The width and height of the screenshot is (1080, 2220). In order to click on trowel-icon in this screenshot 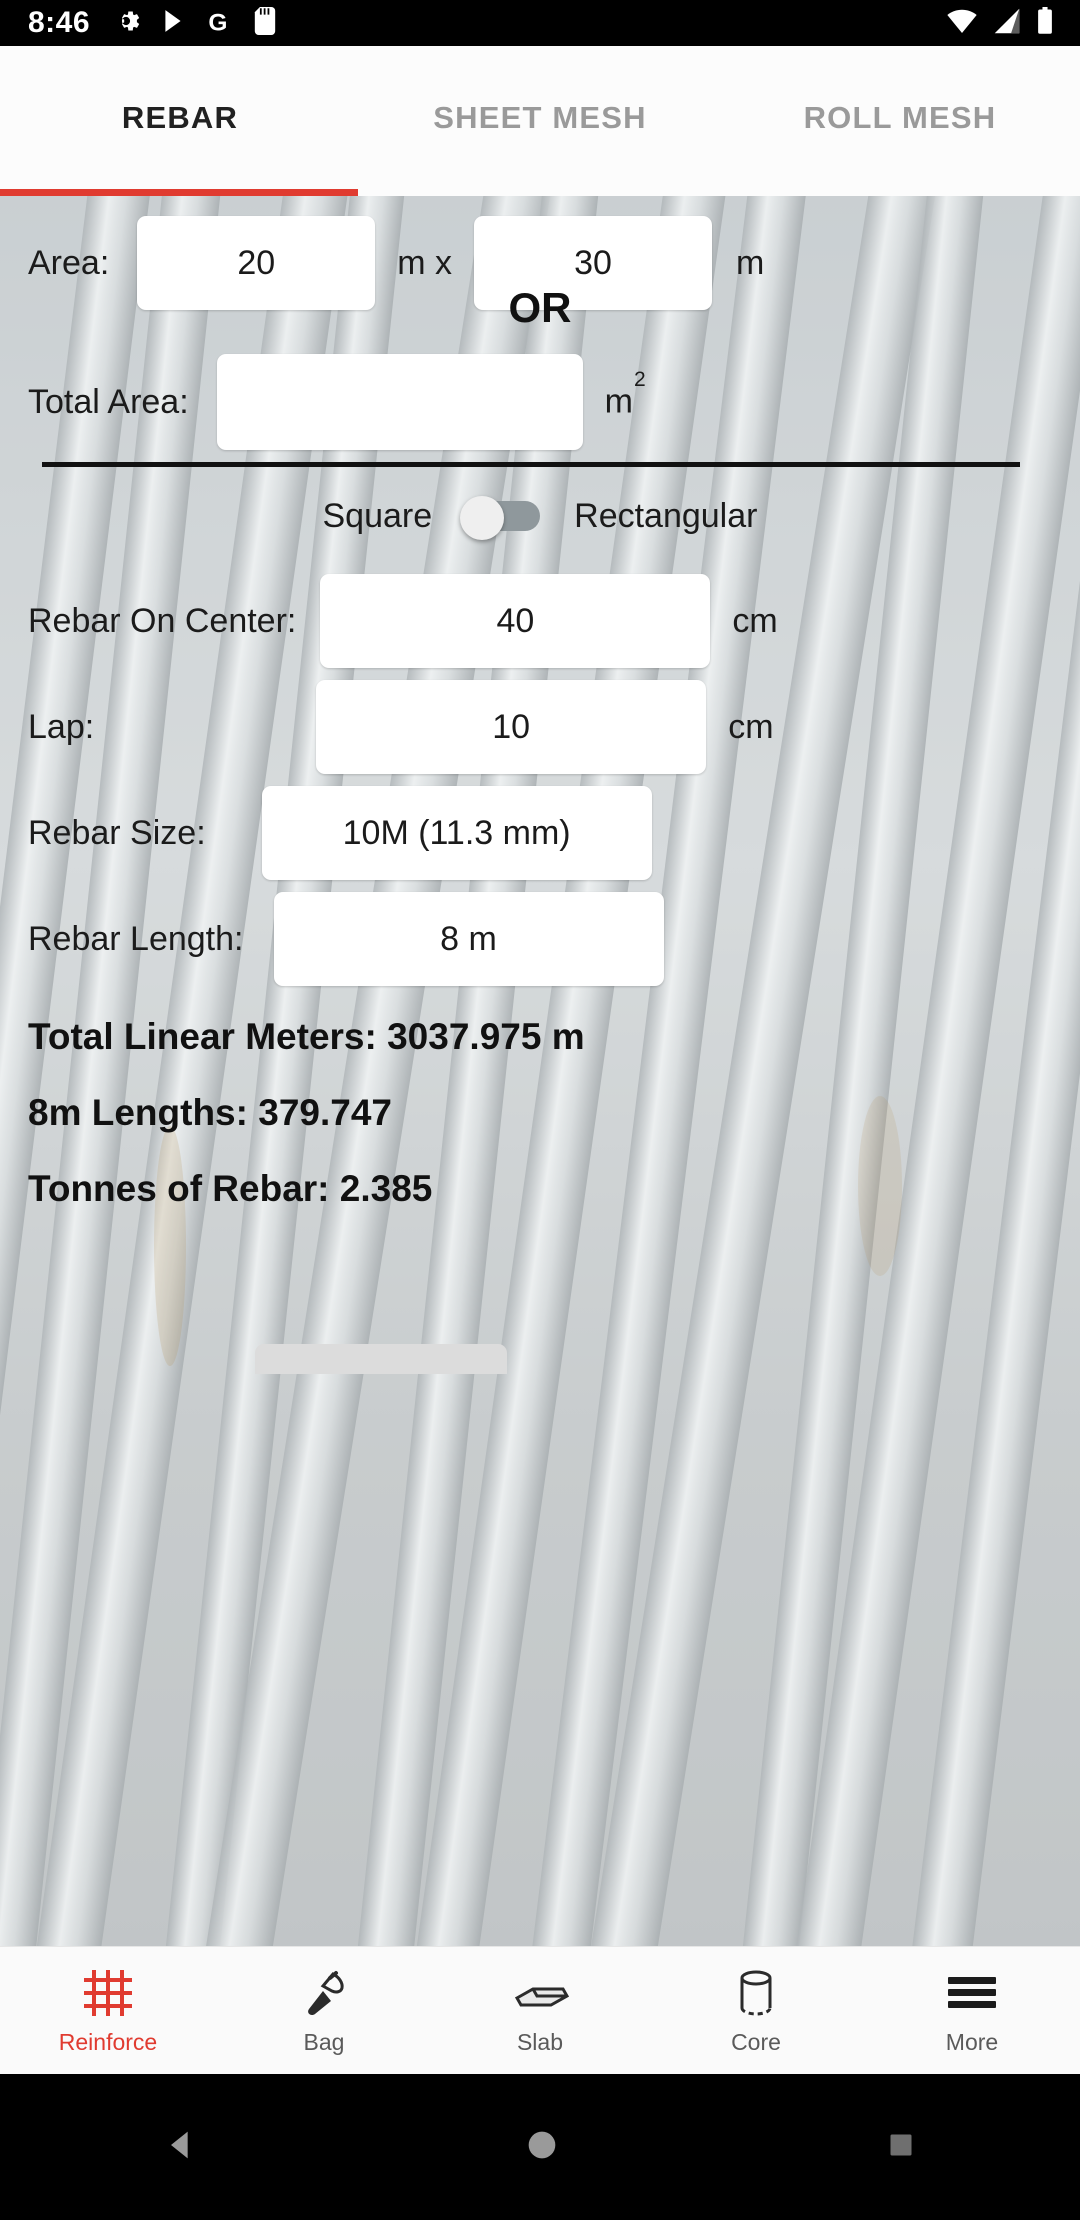, I will do `click(324, 1993)`.